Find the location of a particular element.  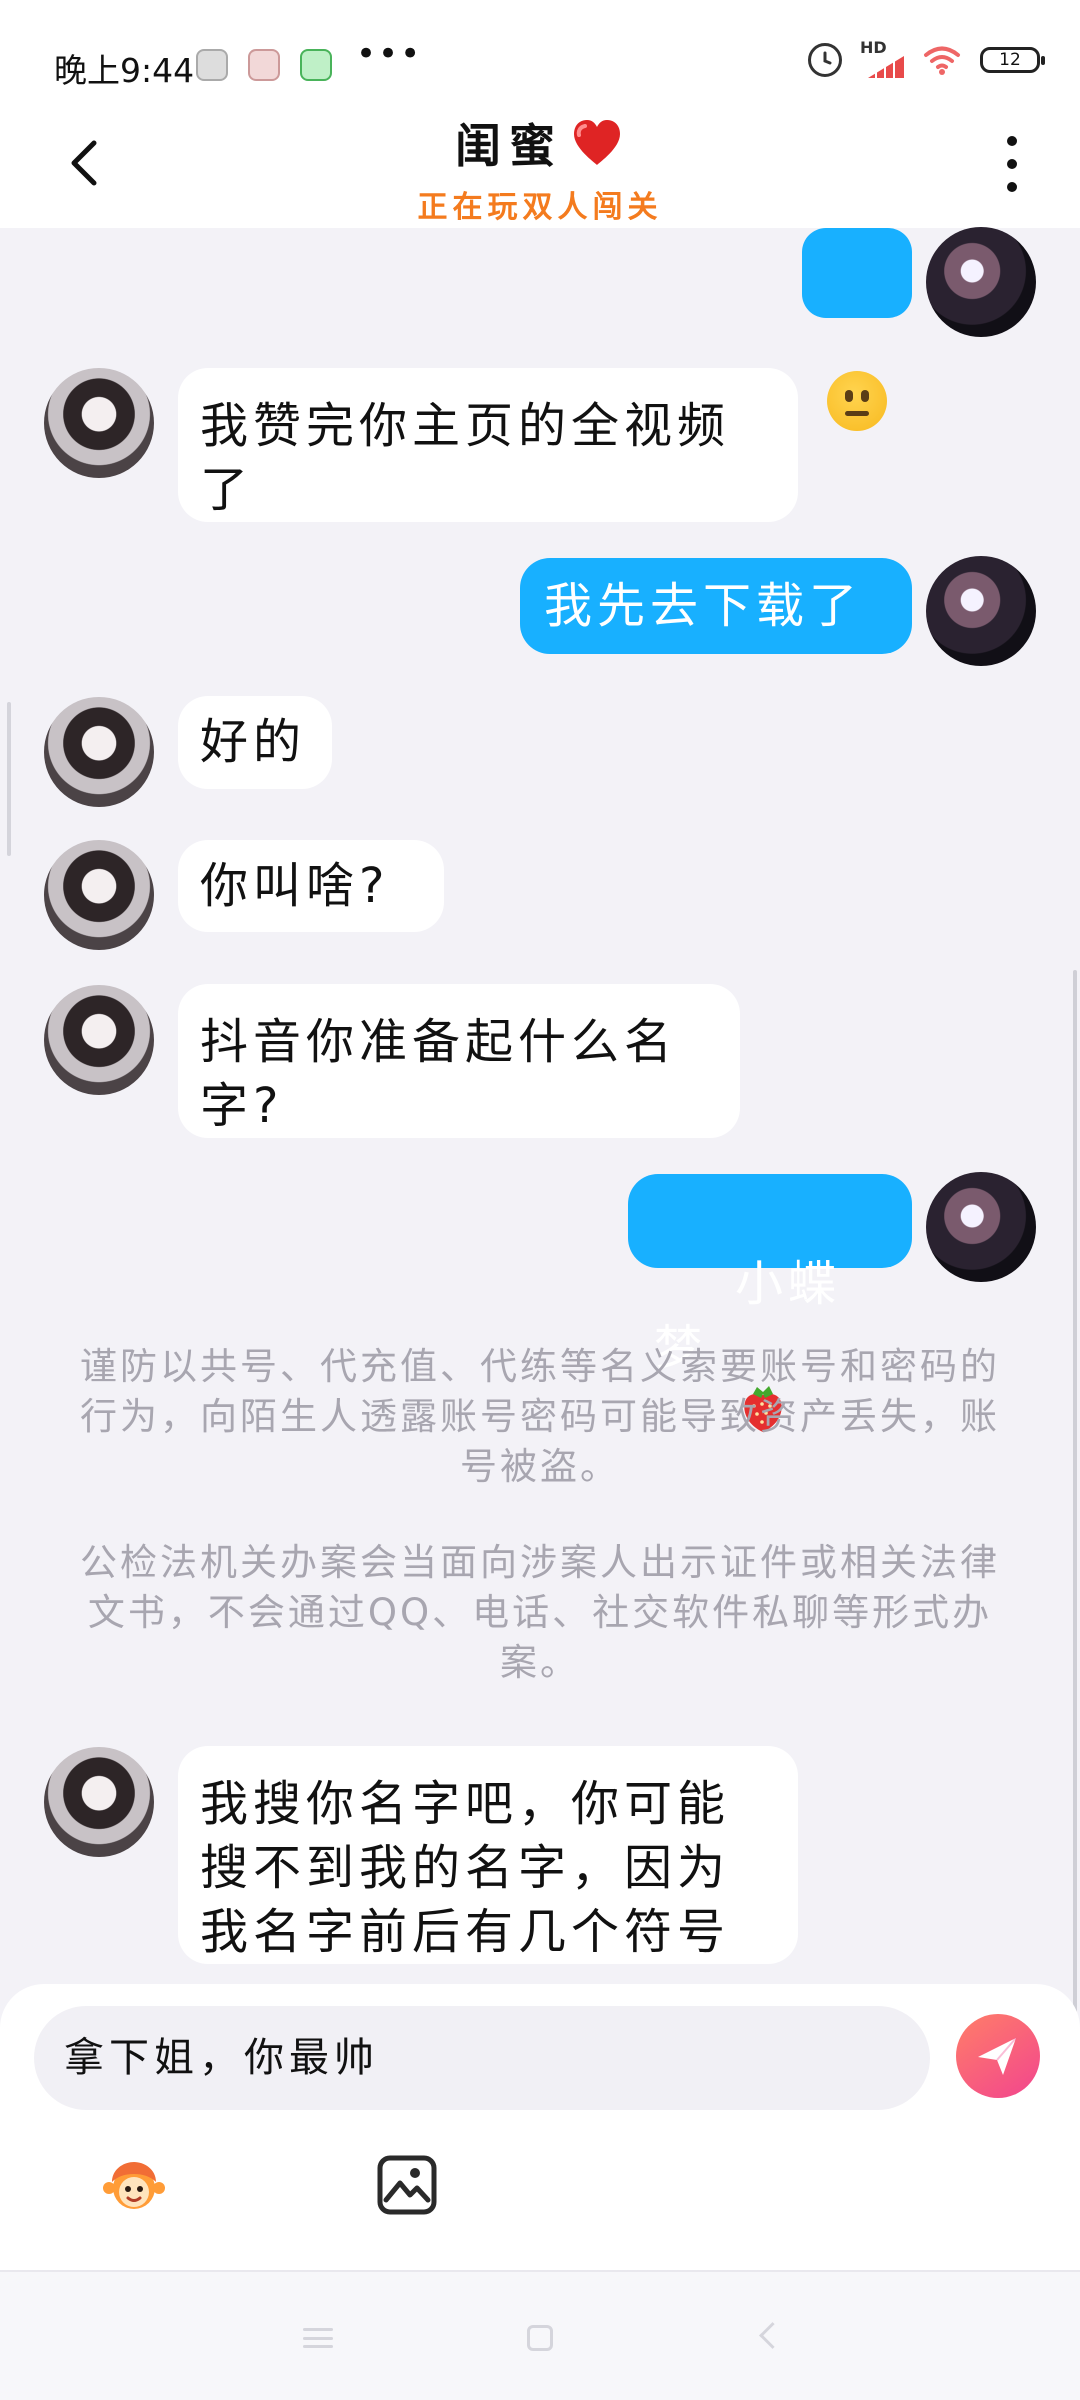

send-button is located at coordinates (998, 2056).